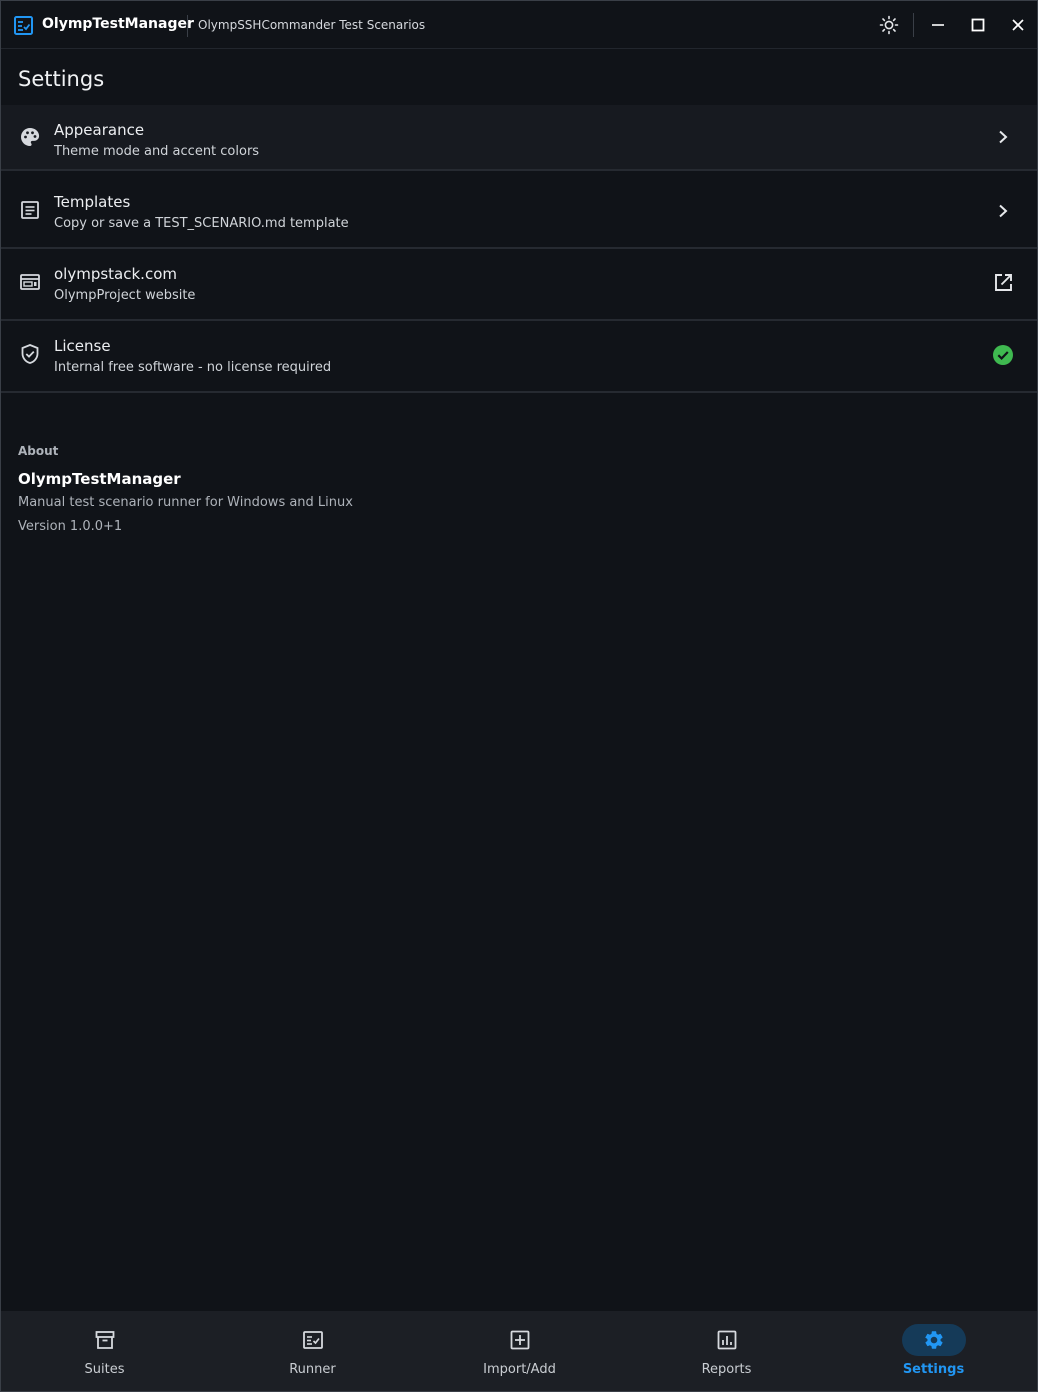 The width and height of the screenshot is (1038, 1392). I want to click on app-logo-icon, so click(23, 25).